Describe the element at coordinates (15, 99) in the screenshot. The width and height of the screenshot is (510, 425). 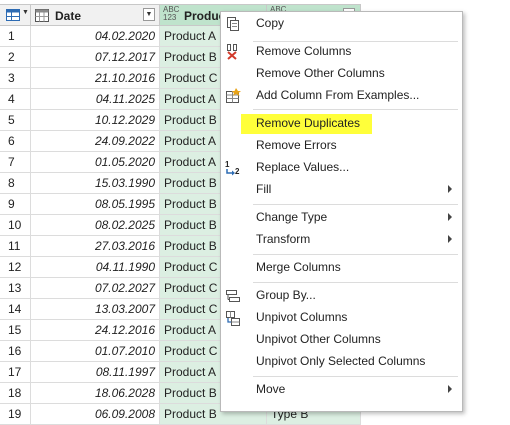
I see `row-number-cell: 4` at that location.